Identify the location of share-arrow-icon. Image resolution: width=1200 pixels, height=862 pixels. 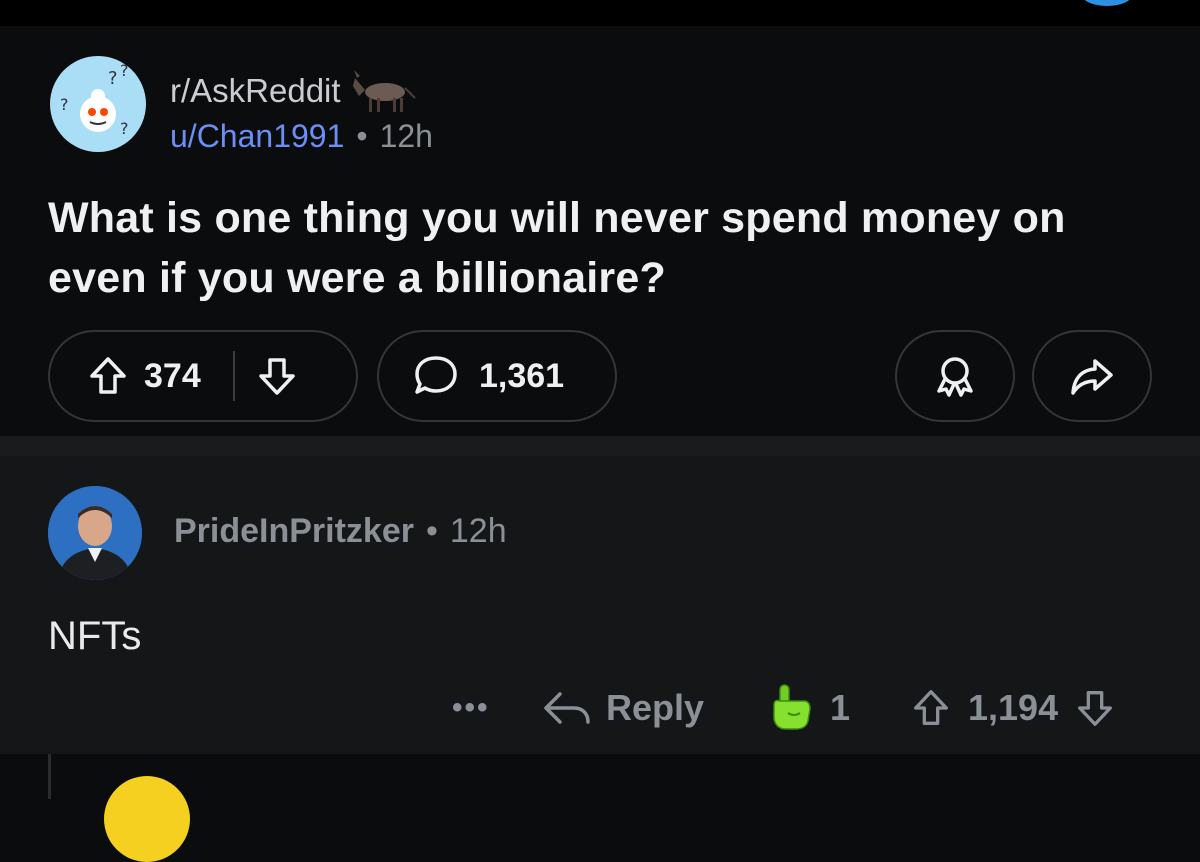
(1092, 377).